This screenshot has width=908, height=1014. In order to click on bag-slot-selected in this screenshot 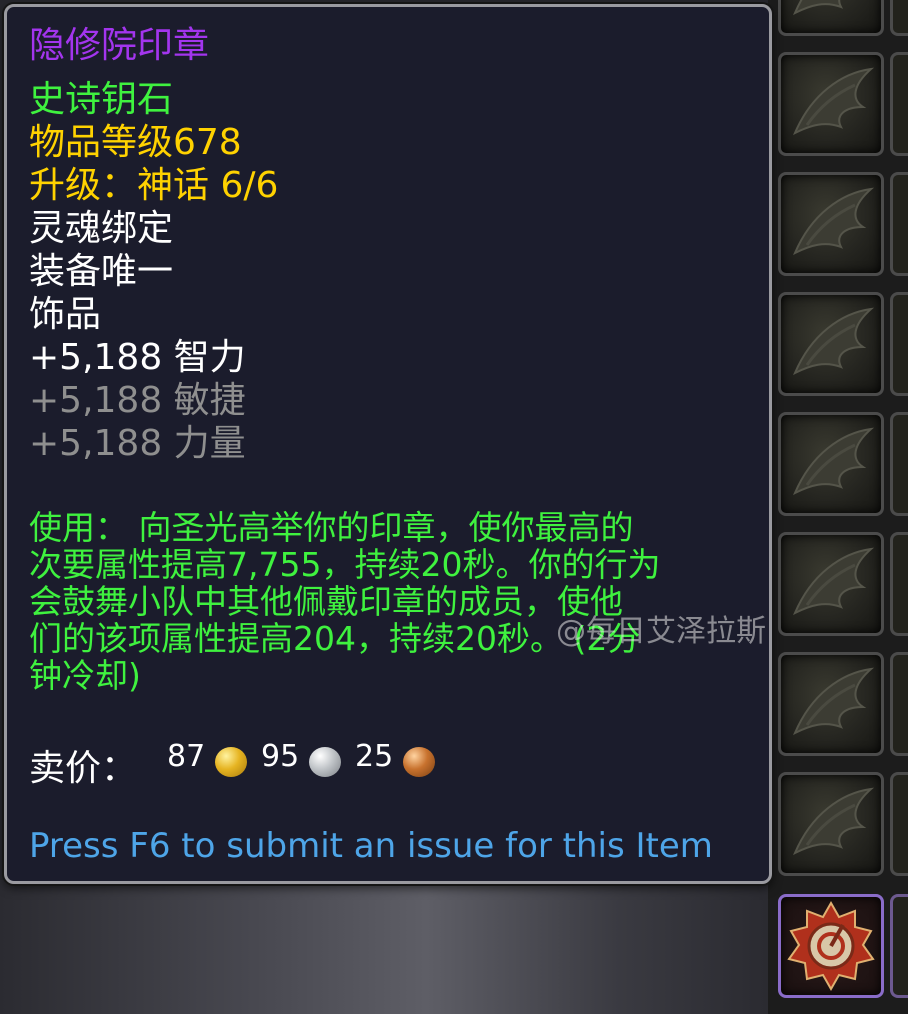, I will do `click(831, 946)`.